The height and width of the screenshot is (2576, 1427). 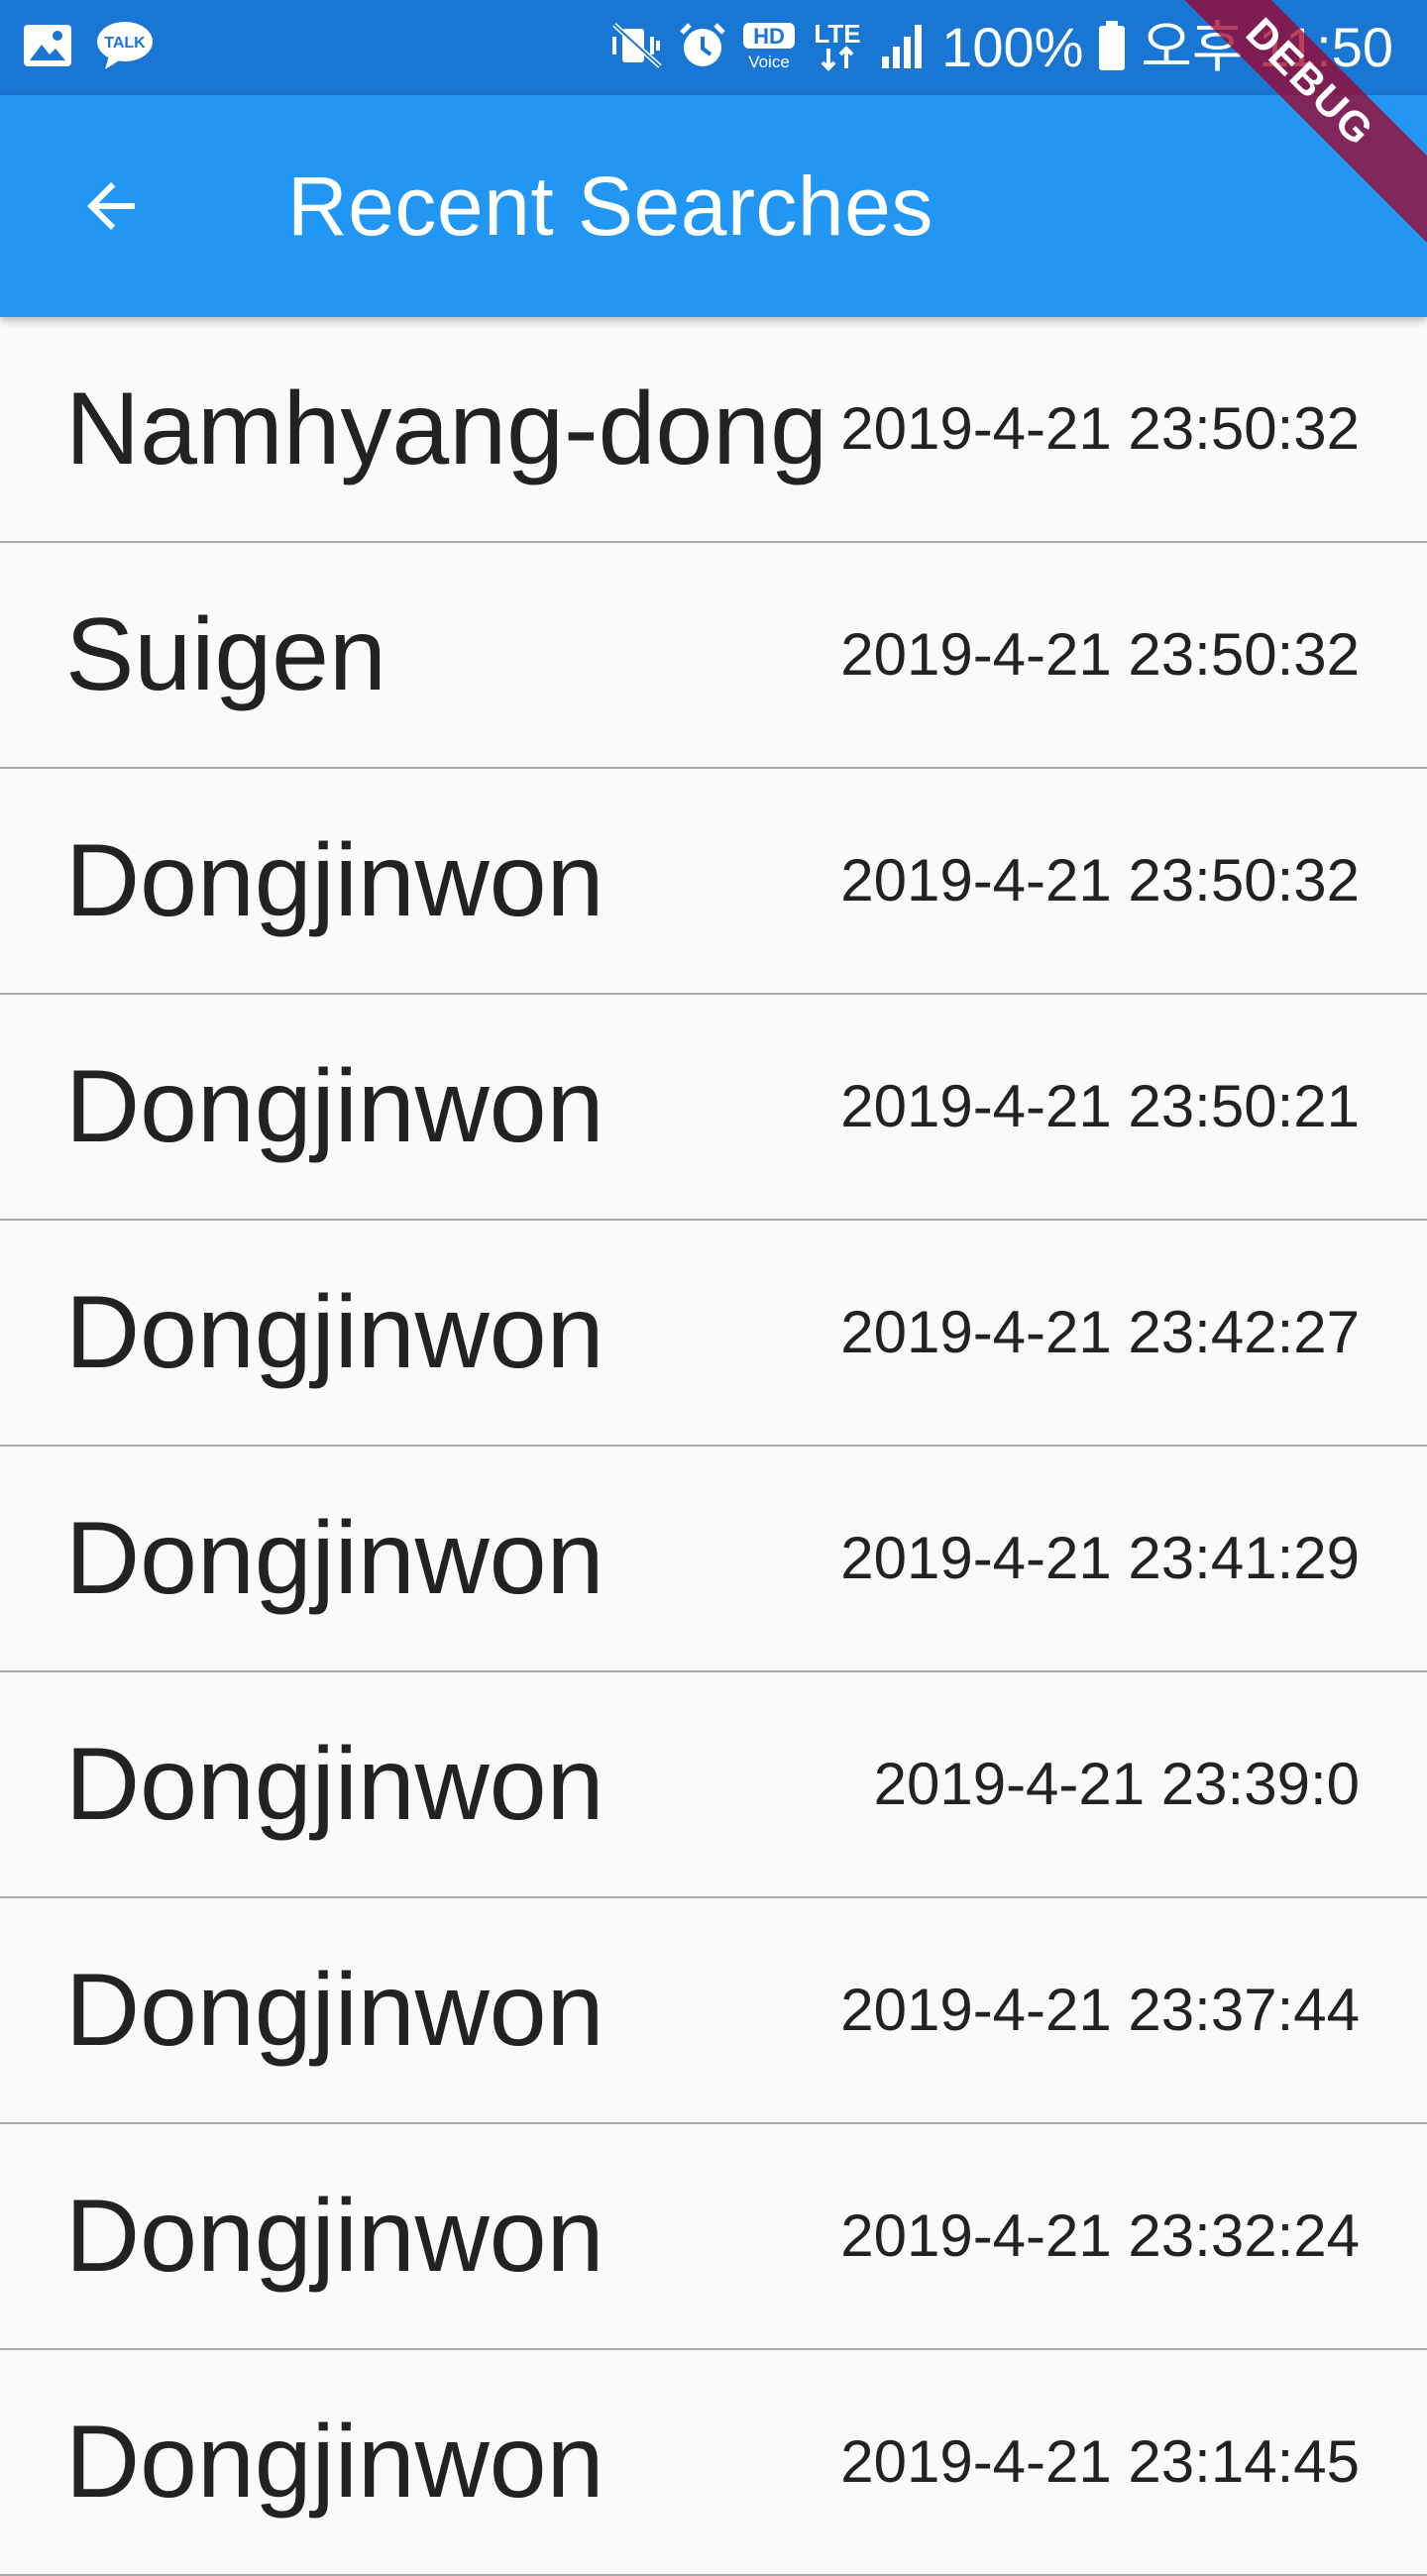 I want to click on list-item: Dongjinwon 2019-4-21 23:50:32, so click(x=713, y=882).